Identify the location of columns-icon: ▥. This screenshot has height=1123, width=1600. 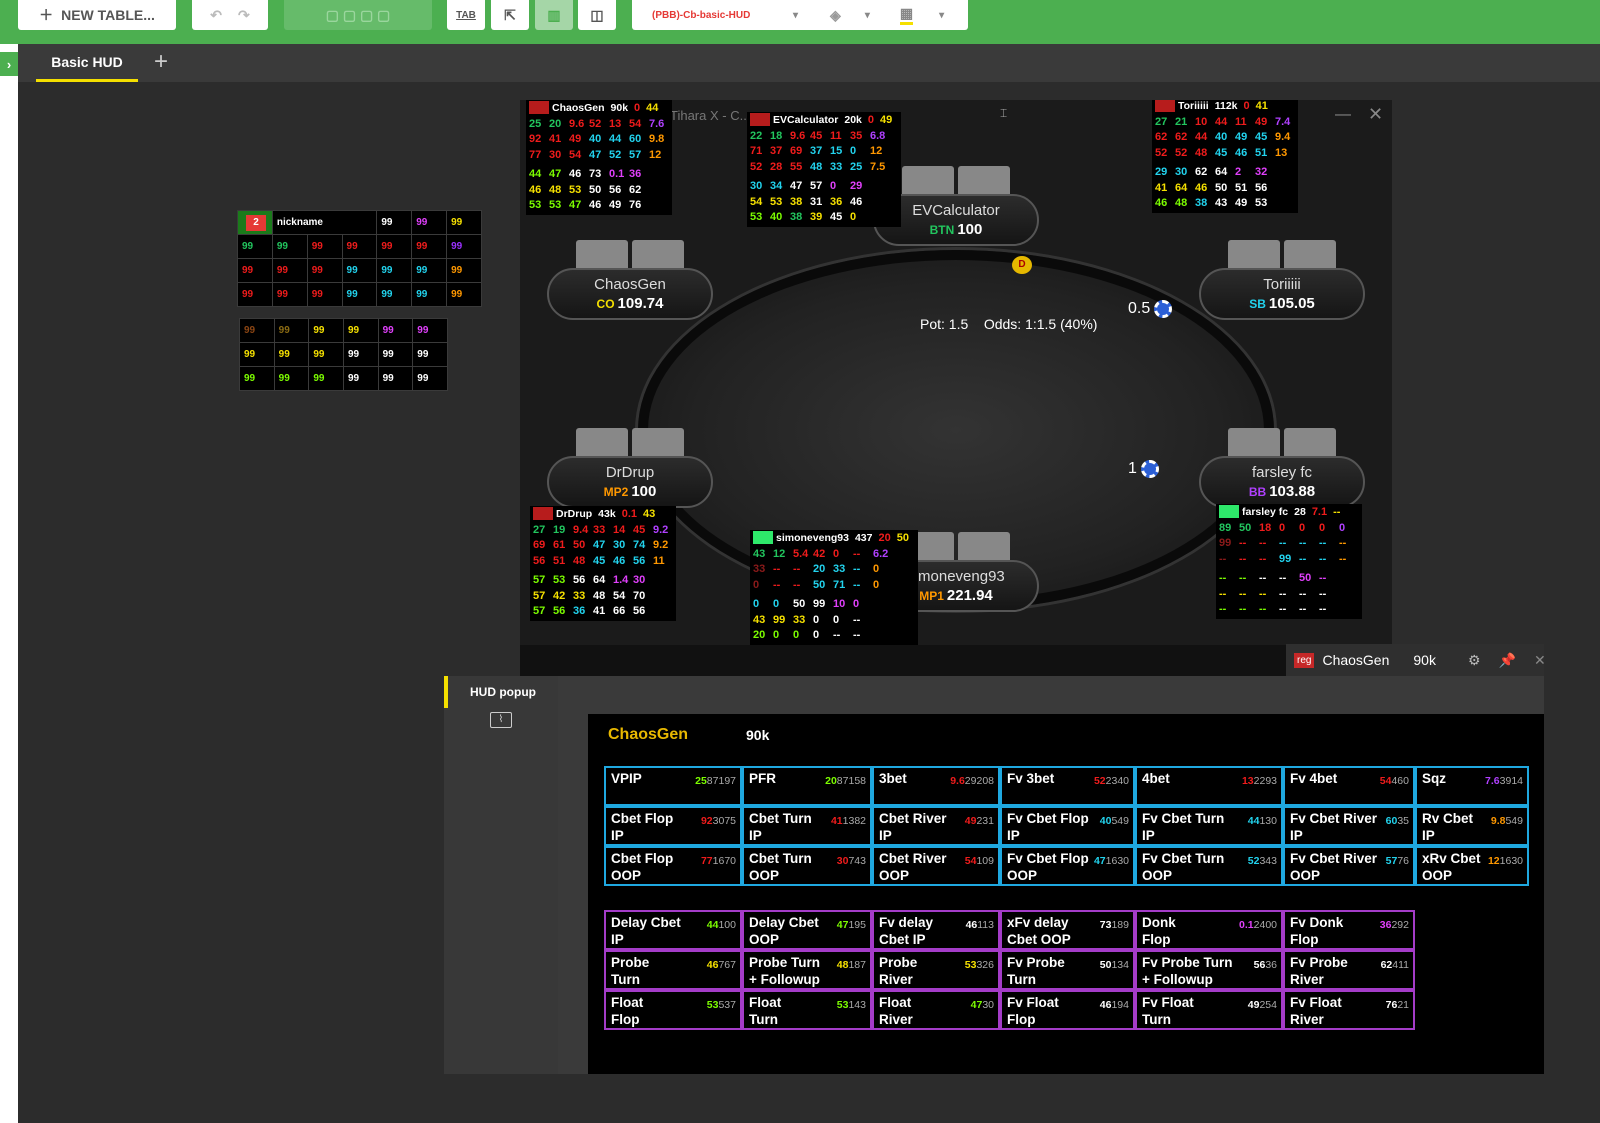
(554, 15).